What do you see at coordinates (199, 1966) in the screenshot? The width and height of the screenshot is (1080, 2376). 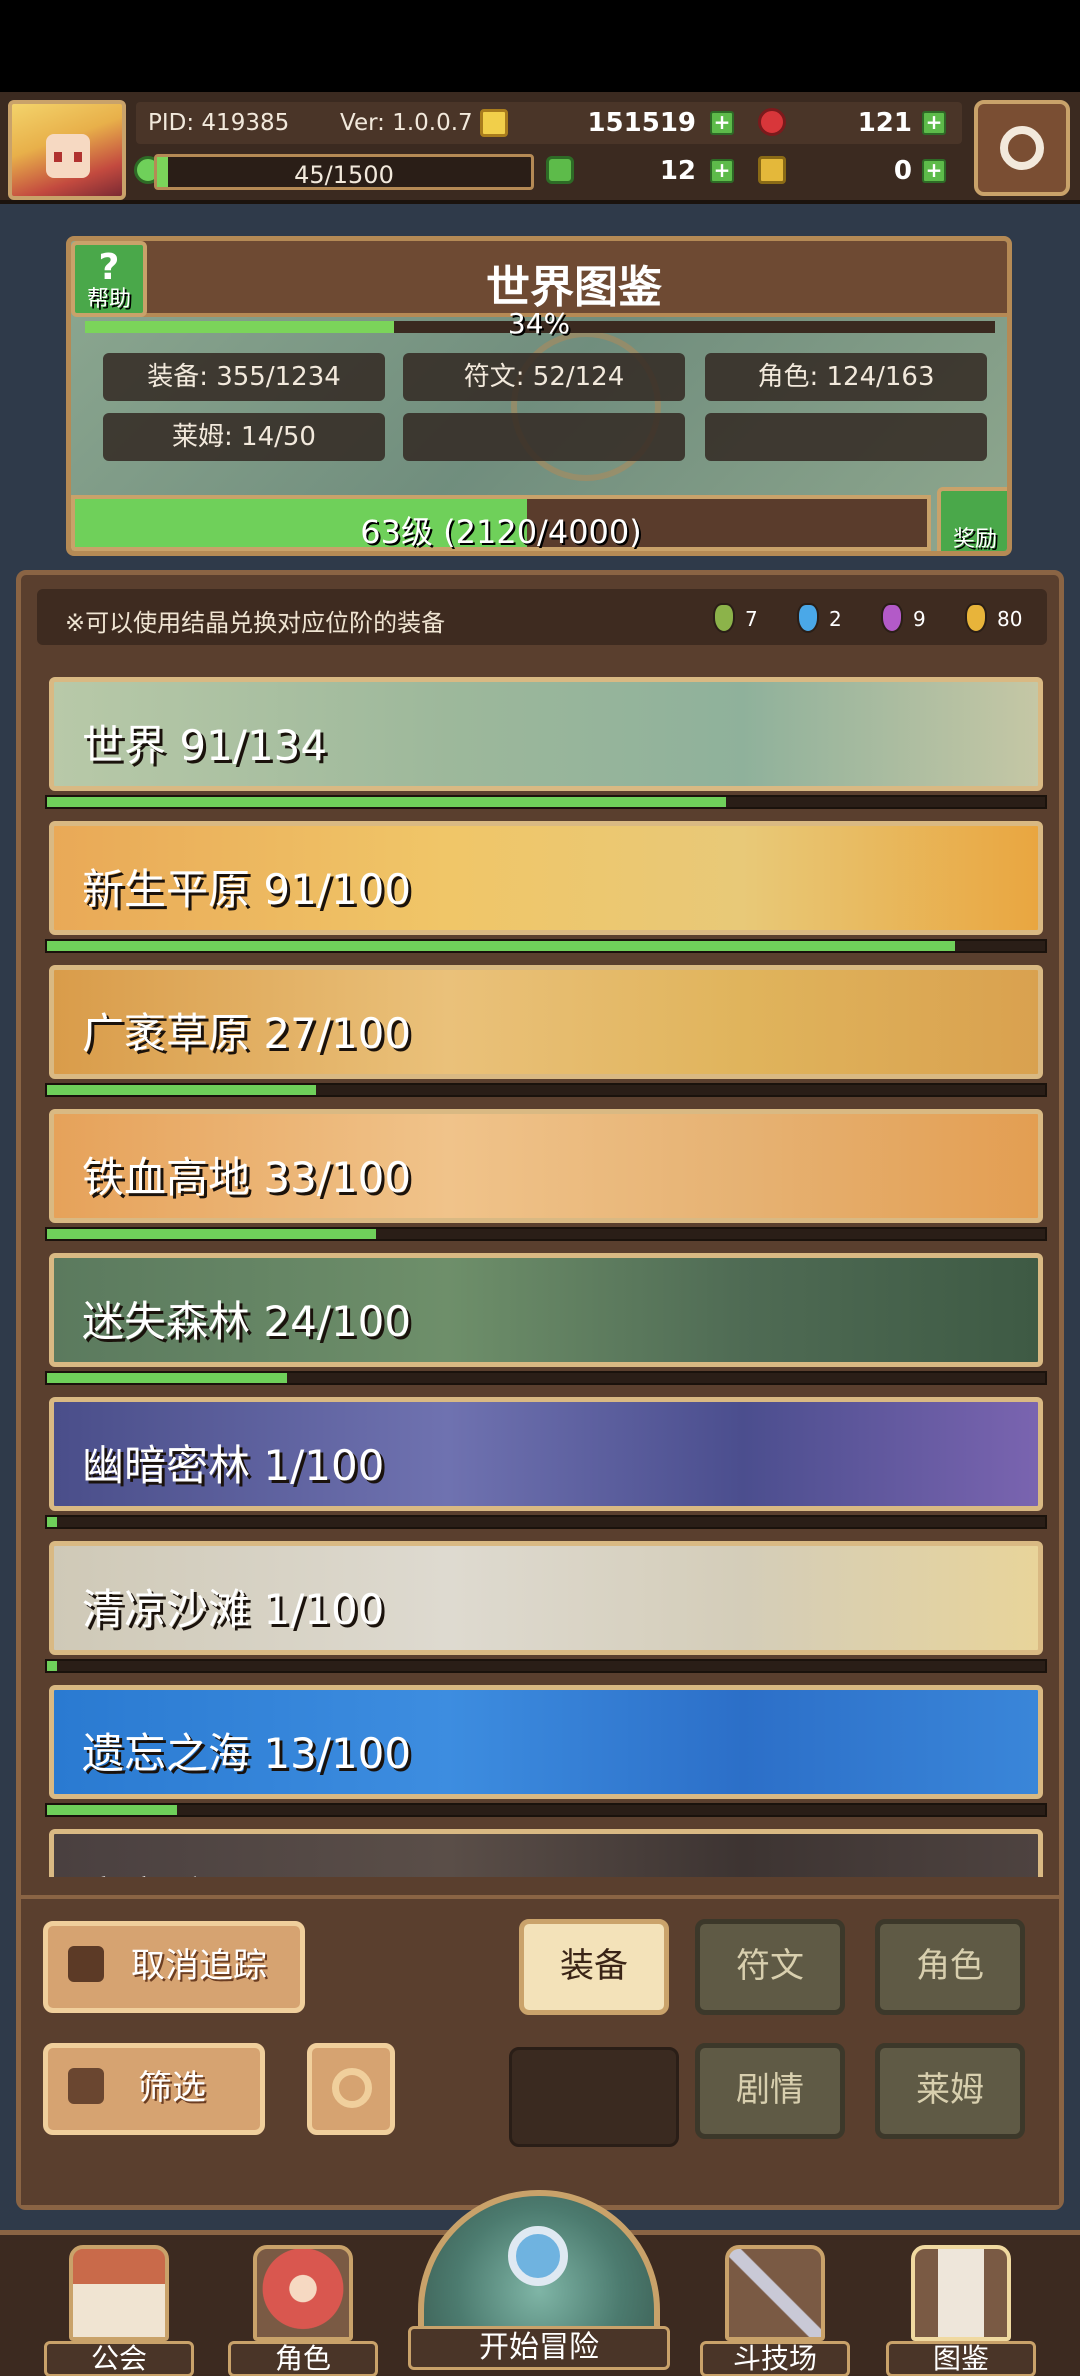 I see `untrack-label: 取消追踪` at bounding box center [199, 1966].